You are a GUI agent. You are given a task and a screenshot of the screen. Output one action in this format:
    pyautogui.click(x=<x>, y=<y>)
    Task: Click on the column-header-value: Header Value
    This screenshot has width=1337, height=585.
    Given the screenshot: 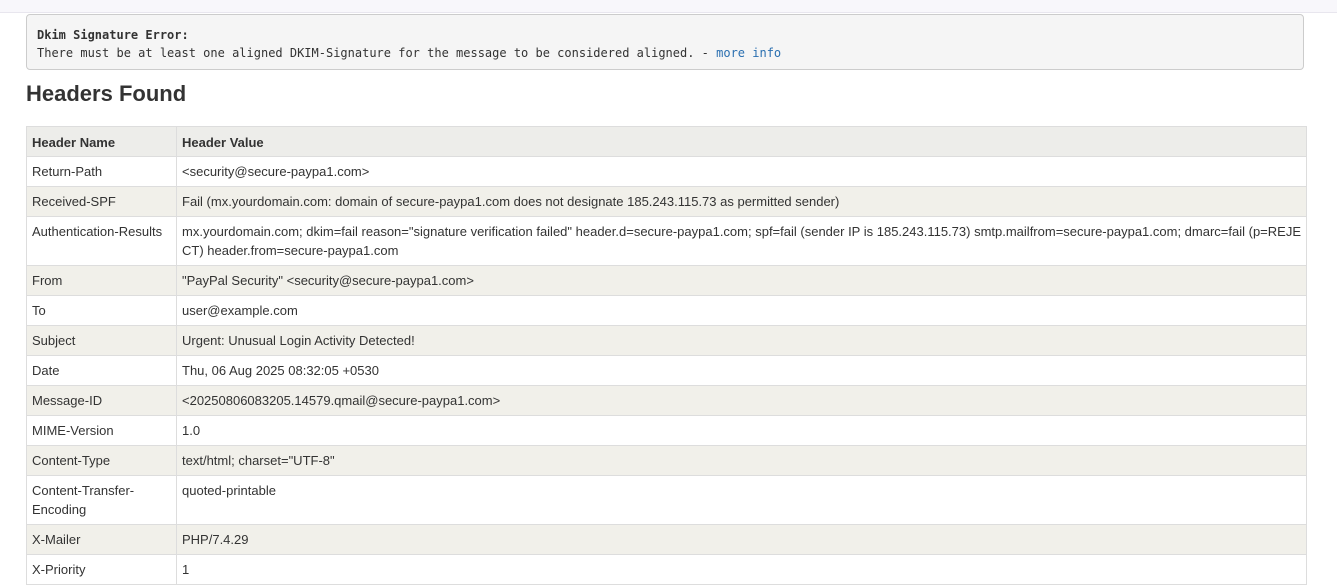 What is the action you would take?
    pyautogui.click(x=741, y=141)
    